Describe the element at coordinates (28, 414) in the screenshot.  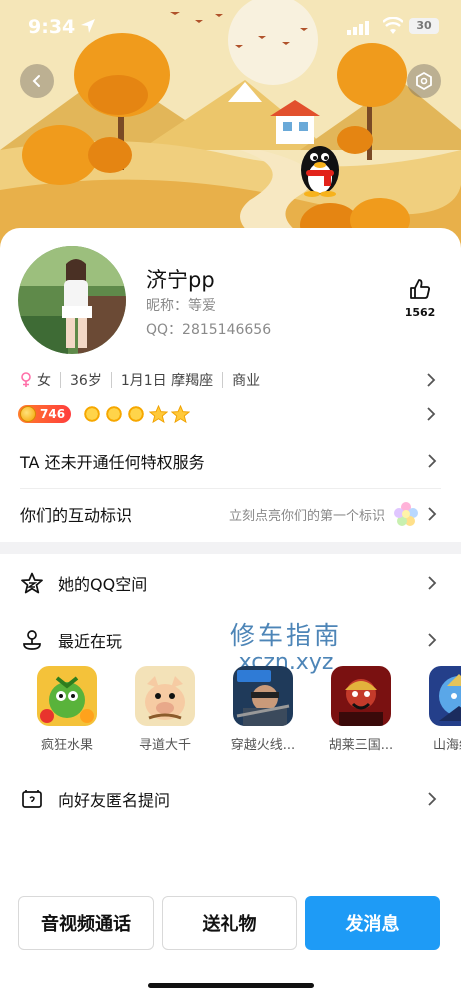
I see `coin-icon` at that location.